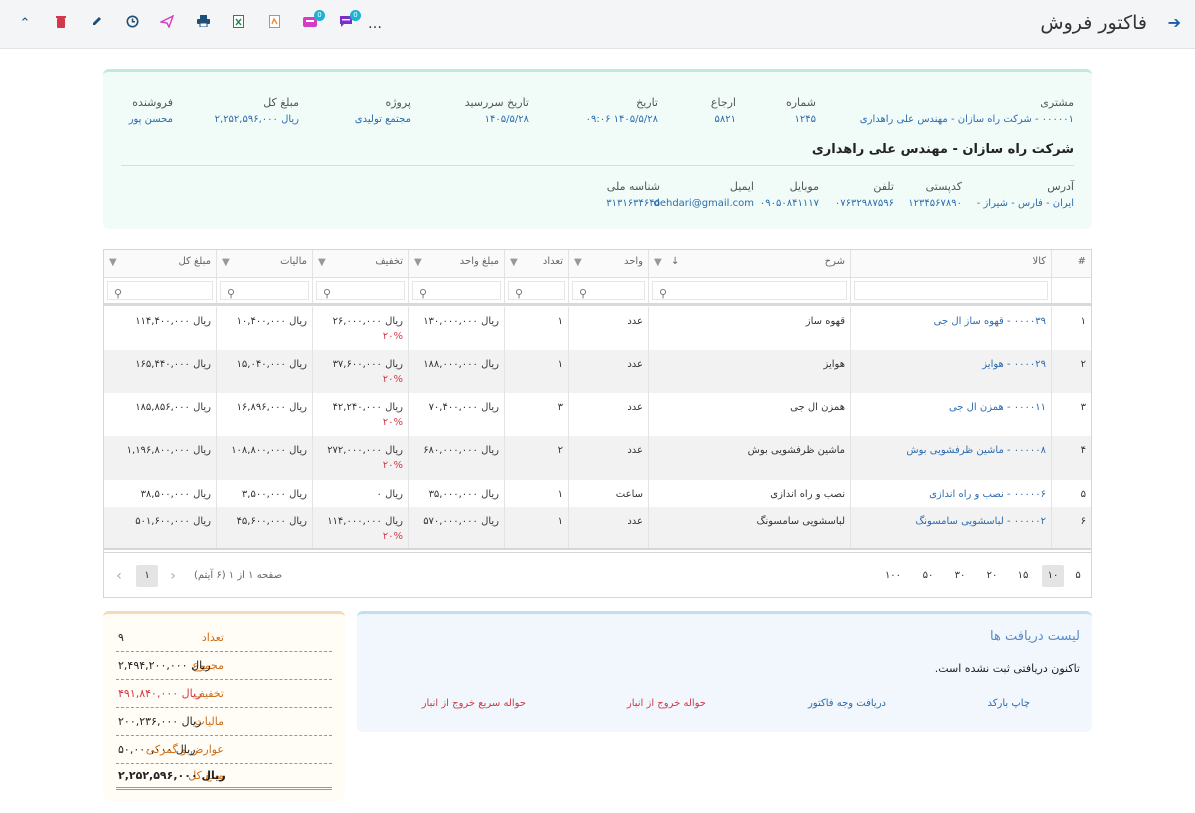  I want to click on unit-price-filter-input: ⚲, so click(456, 290).